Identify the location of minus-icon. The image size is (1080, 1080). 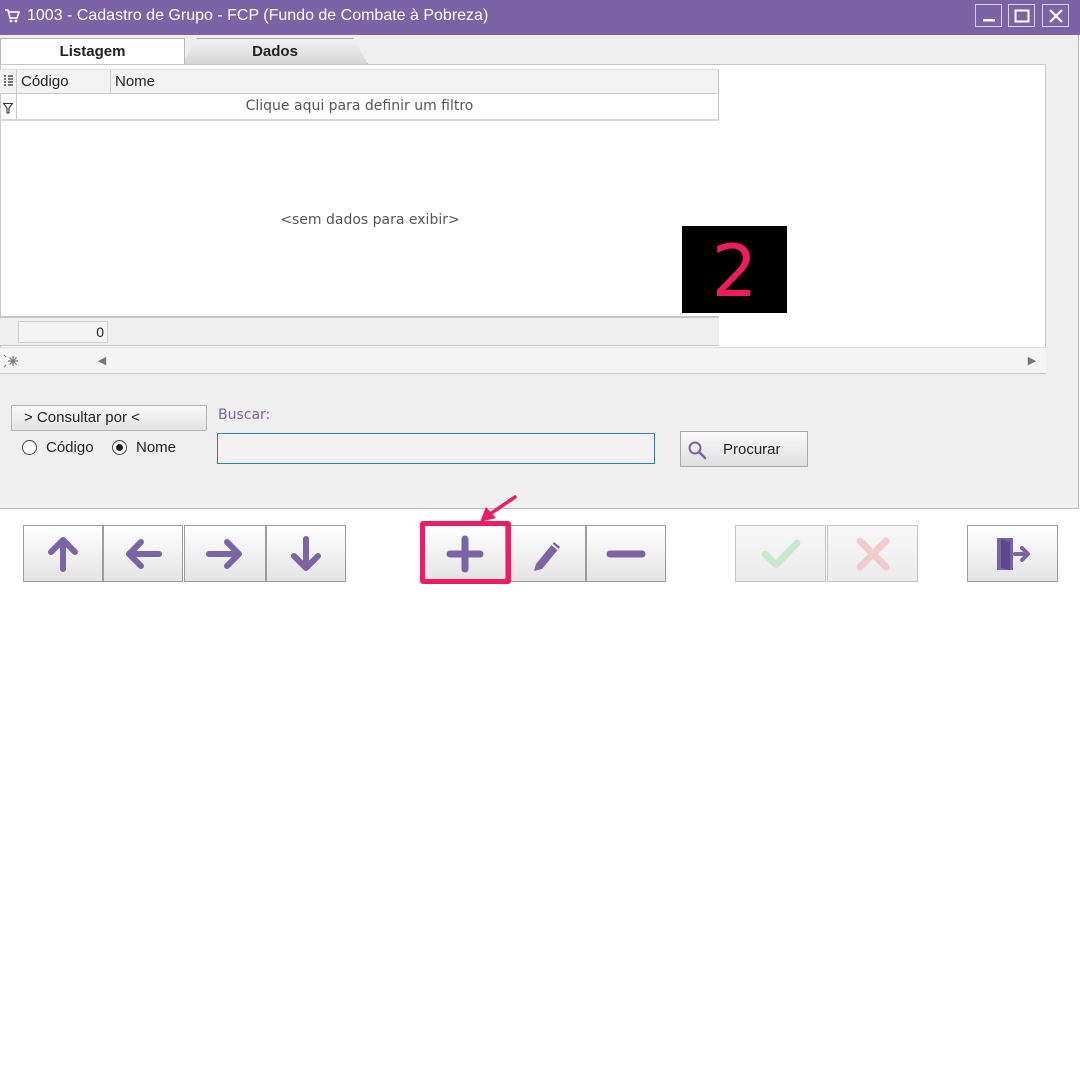
(626, 553).